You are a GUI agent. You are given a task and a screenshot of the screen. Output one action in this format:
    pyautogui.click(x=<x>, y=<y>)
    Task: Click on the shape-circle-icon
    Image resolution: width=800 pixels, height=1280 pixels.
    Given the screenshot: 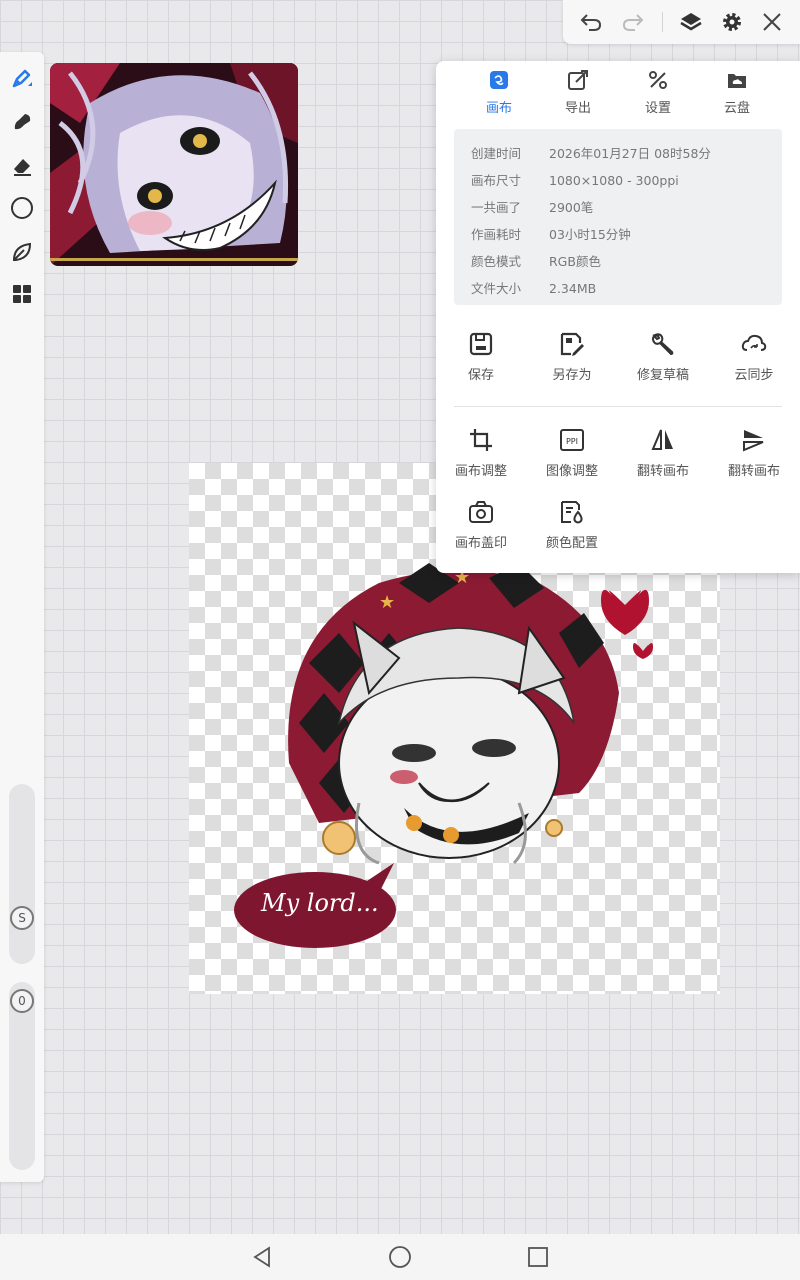 What is the action you would take?
    pyautogui.click(x=22, y=208)
    